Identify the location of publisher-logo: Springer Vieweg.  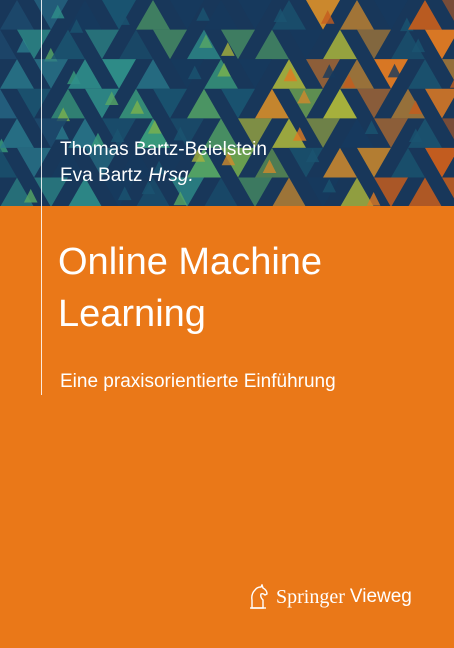
(330, 597).